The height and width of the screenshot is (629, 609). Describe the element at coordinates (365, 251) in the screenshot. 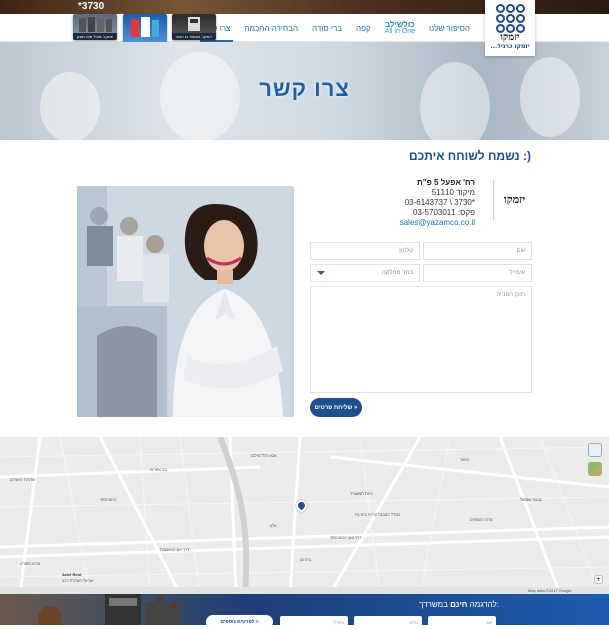

I see `phone-field: טלפון` at that location.